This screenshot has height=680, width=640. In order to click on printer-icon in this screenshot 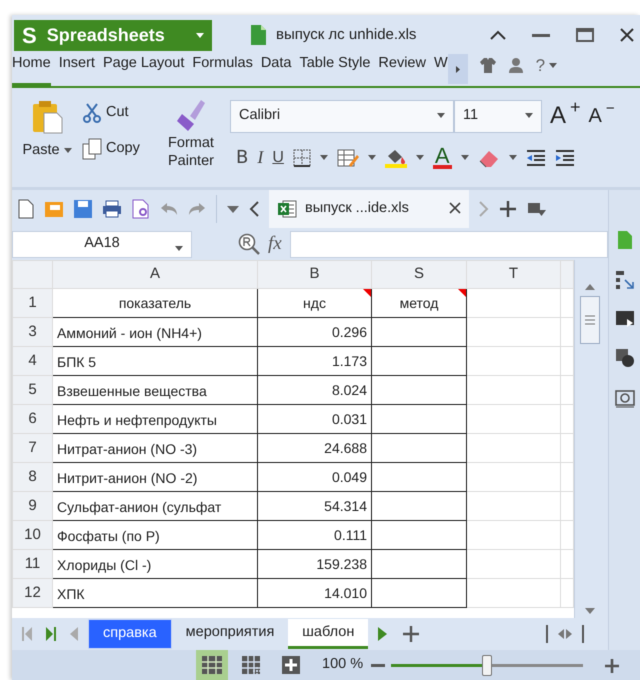, I will do `click(112, 209)`.